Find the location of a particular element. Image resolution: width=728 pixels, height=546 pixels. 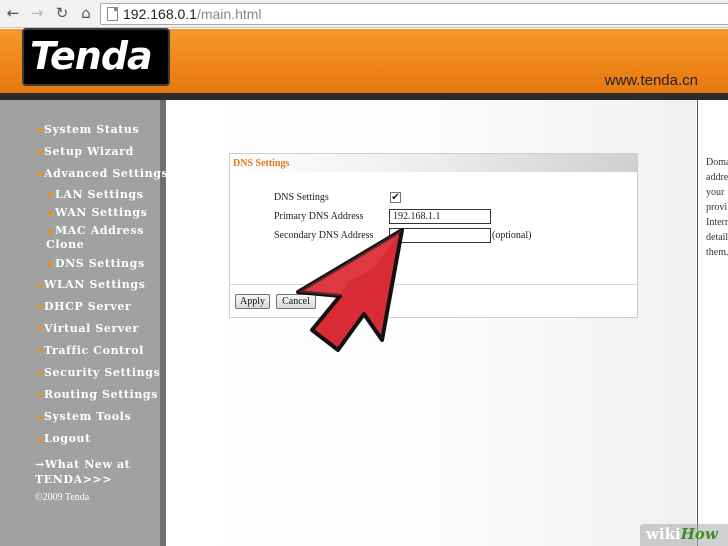

site-url: www.tenda.cn is located at coordinates (651, 80).